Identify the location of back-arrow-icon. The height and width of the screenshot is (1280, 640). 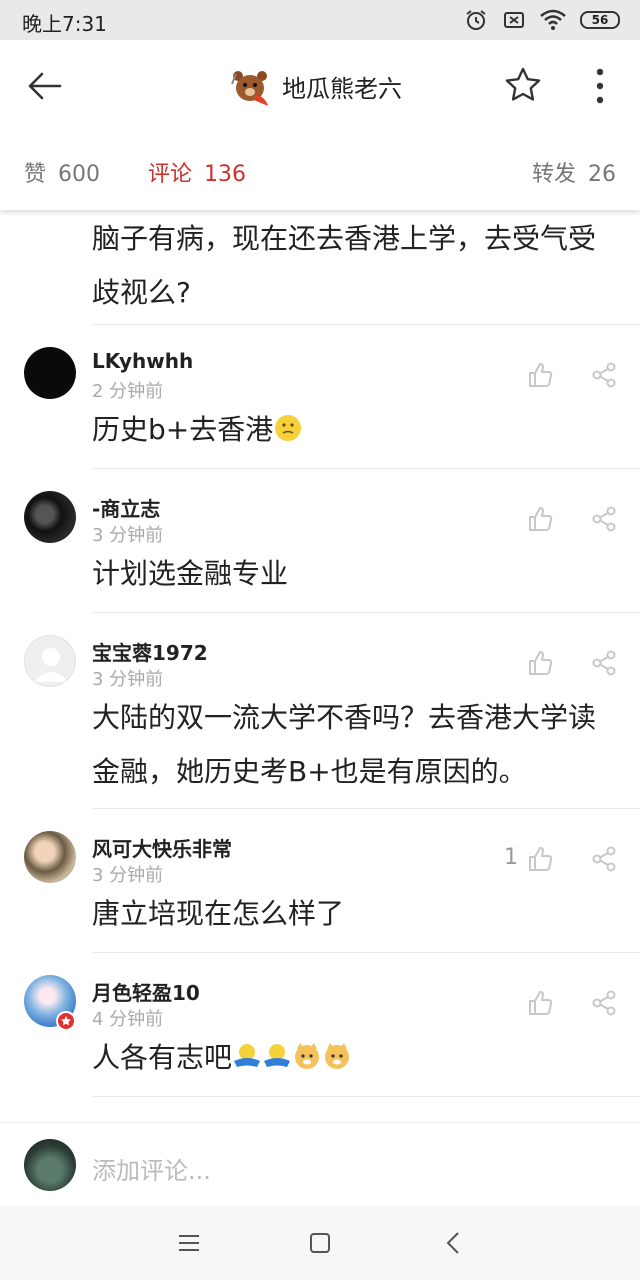
(44, 86).